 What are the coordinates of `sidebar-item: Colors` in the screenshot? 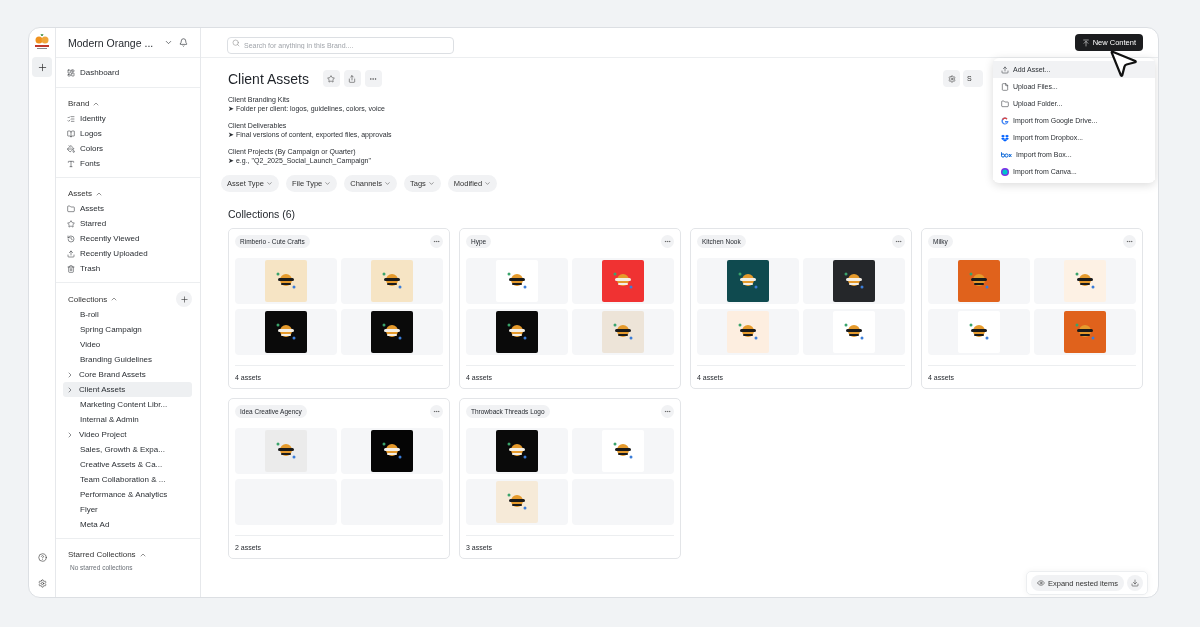 It's located at (124, 148).